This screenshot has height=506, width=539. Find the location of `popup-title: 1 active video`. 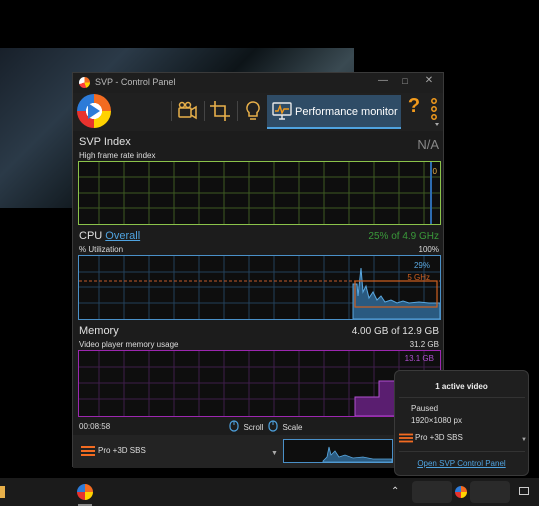

popup-title: 1 active video is located at coordinates (461, 386).